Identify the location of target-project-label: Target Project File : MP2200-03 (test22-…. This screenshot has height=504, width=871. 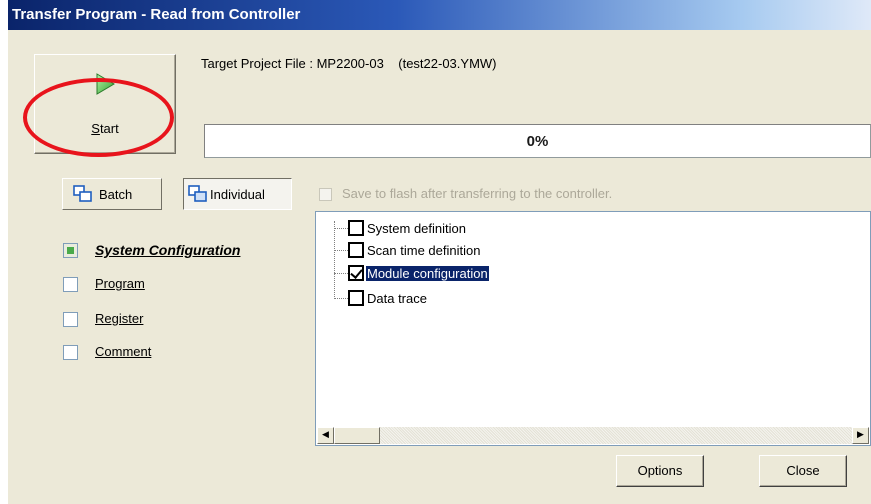
(349, 63).